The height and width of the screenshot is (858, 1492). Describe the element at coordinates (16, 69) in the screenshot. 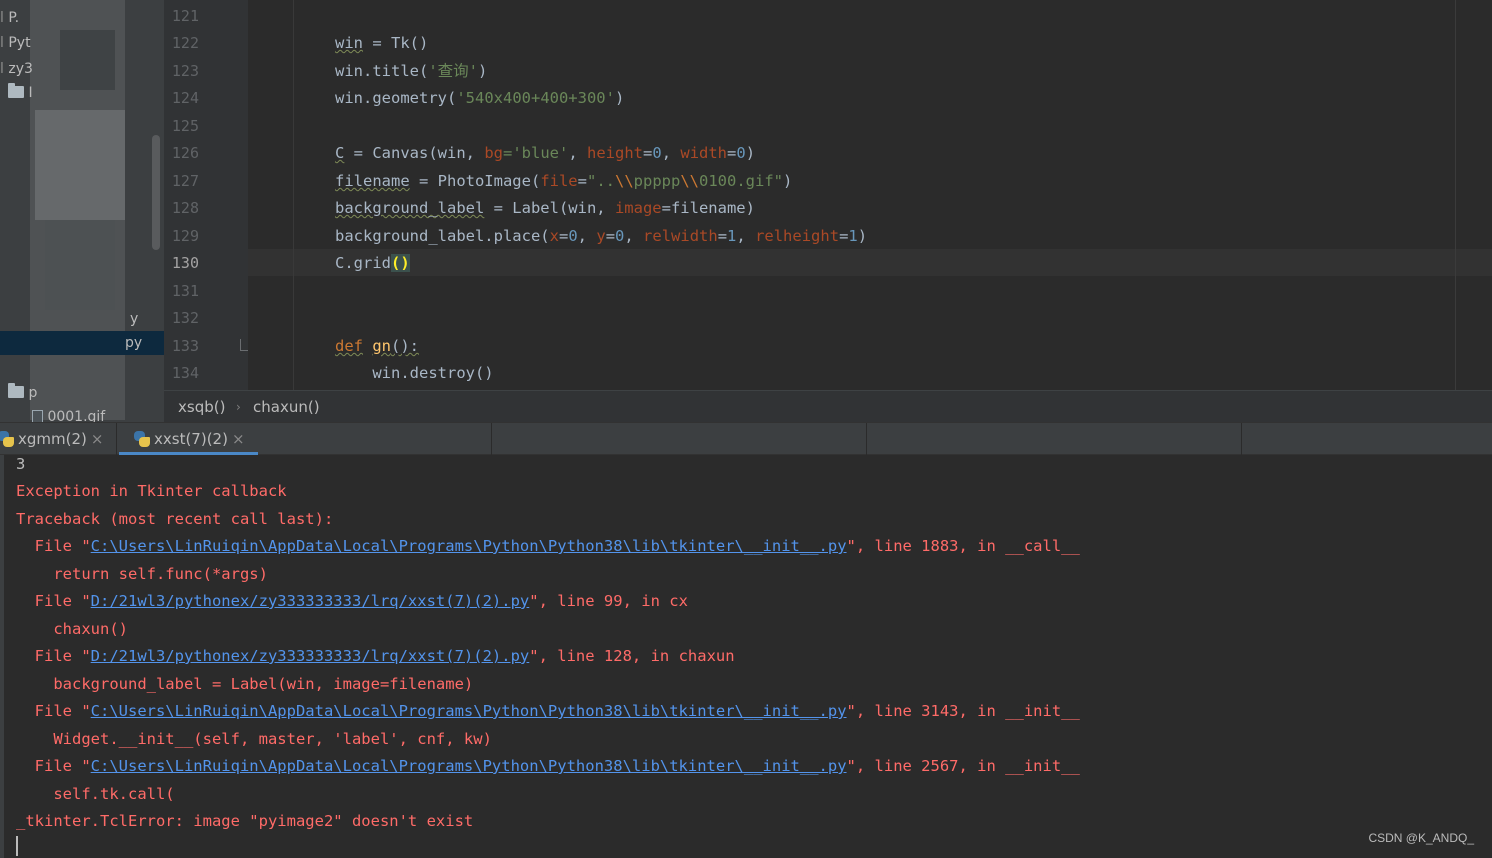

I see `tree-item: l zy3` at that location.